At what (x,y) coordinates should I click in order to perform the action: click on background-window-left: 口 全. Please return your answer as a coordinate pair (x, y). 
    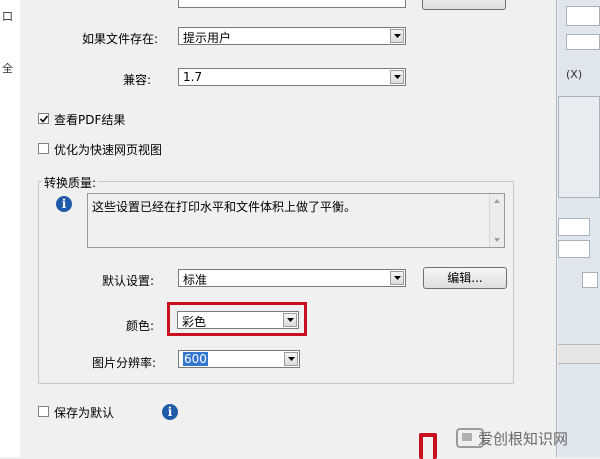
    Looking at the image, I should click on (10, 228).